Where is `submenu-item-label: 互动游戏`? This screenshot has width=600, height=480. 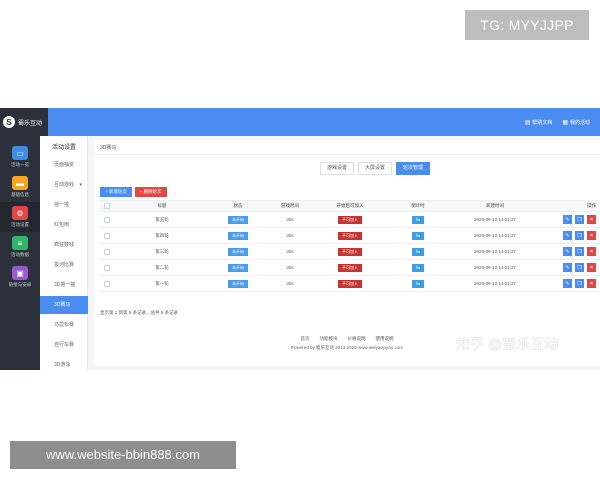
submenu-item-label: 互动游戏 is located at coordinates (64, 185).